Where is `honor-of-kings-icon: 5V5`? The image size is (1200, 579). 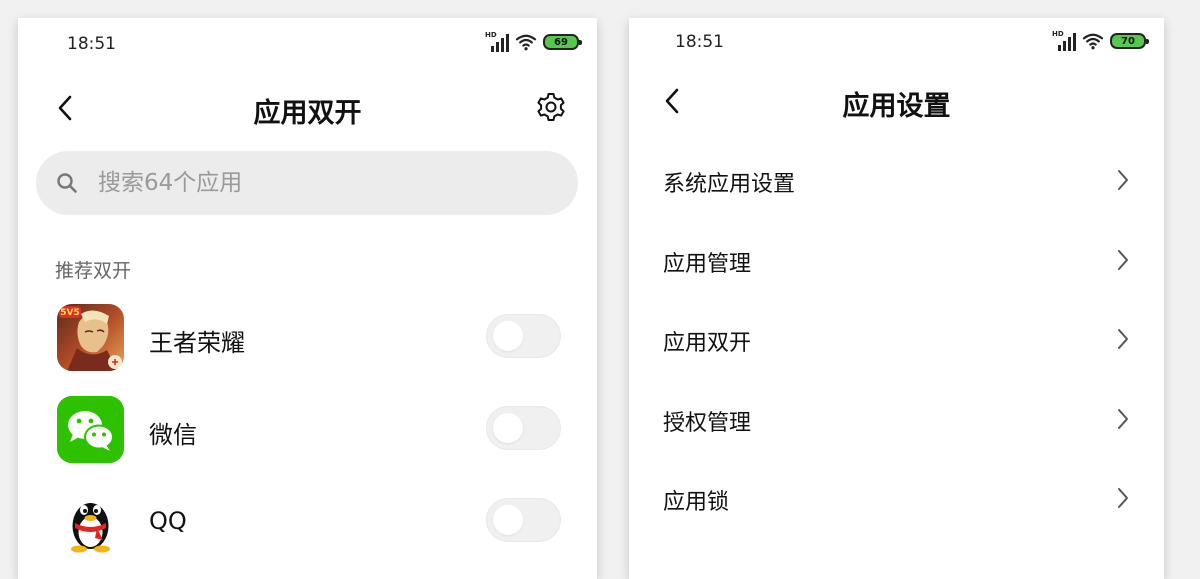
honor-of-kings-icon: 5V5 is located at coordinates (90, 337).